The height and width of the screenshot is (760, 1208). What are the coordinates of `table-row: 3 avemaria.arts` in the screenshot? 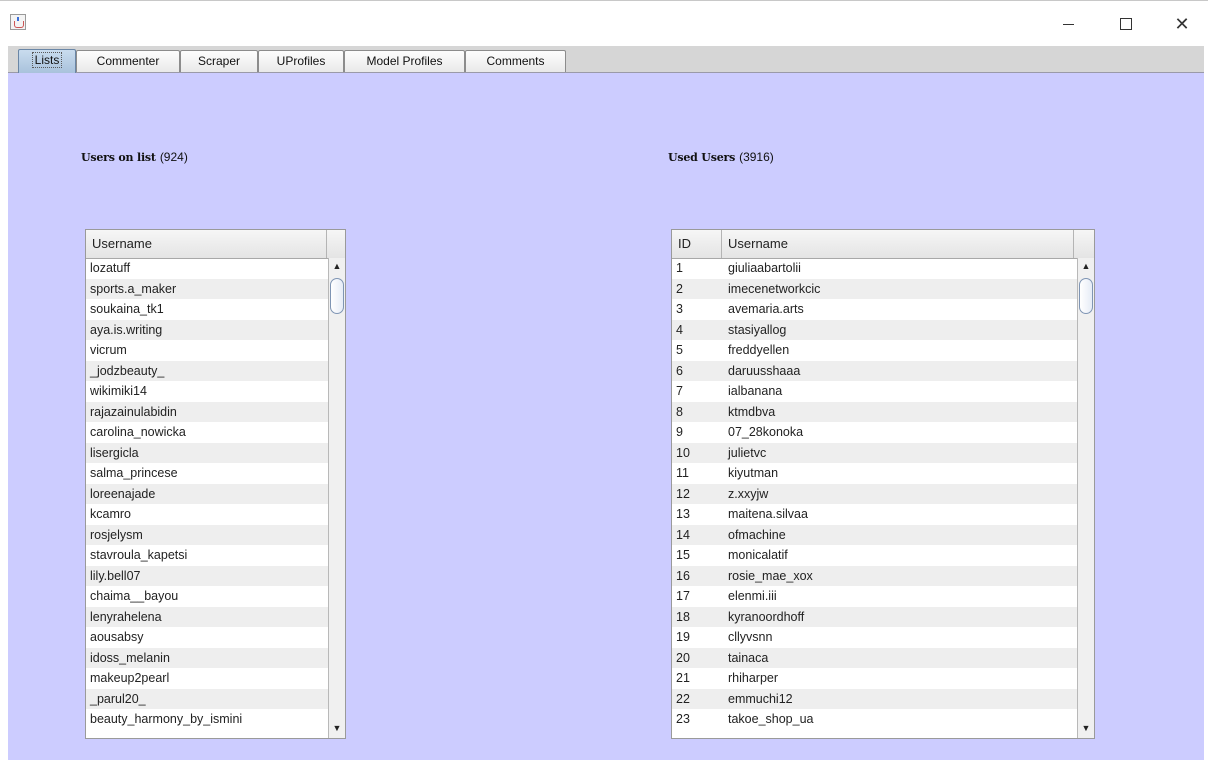 It's located at (875, 309).